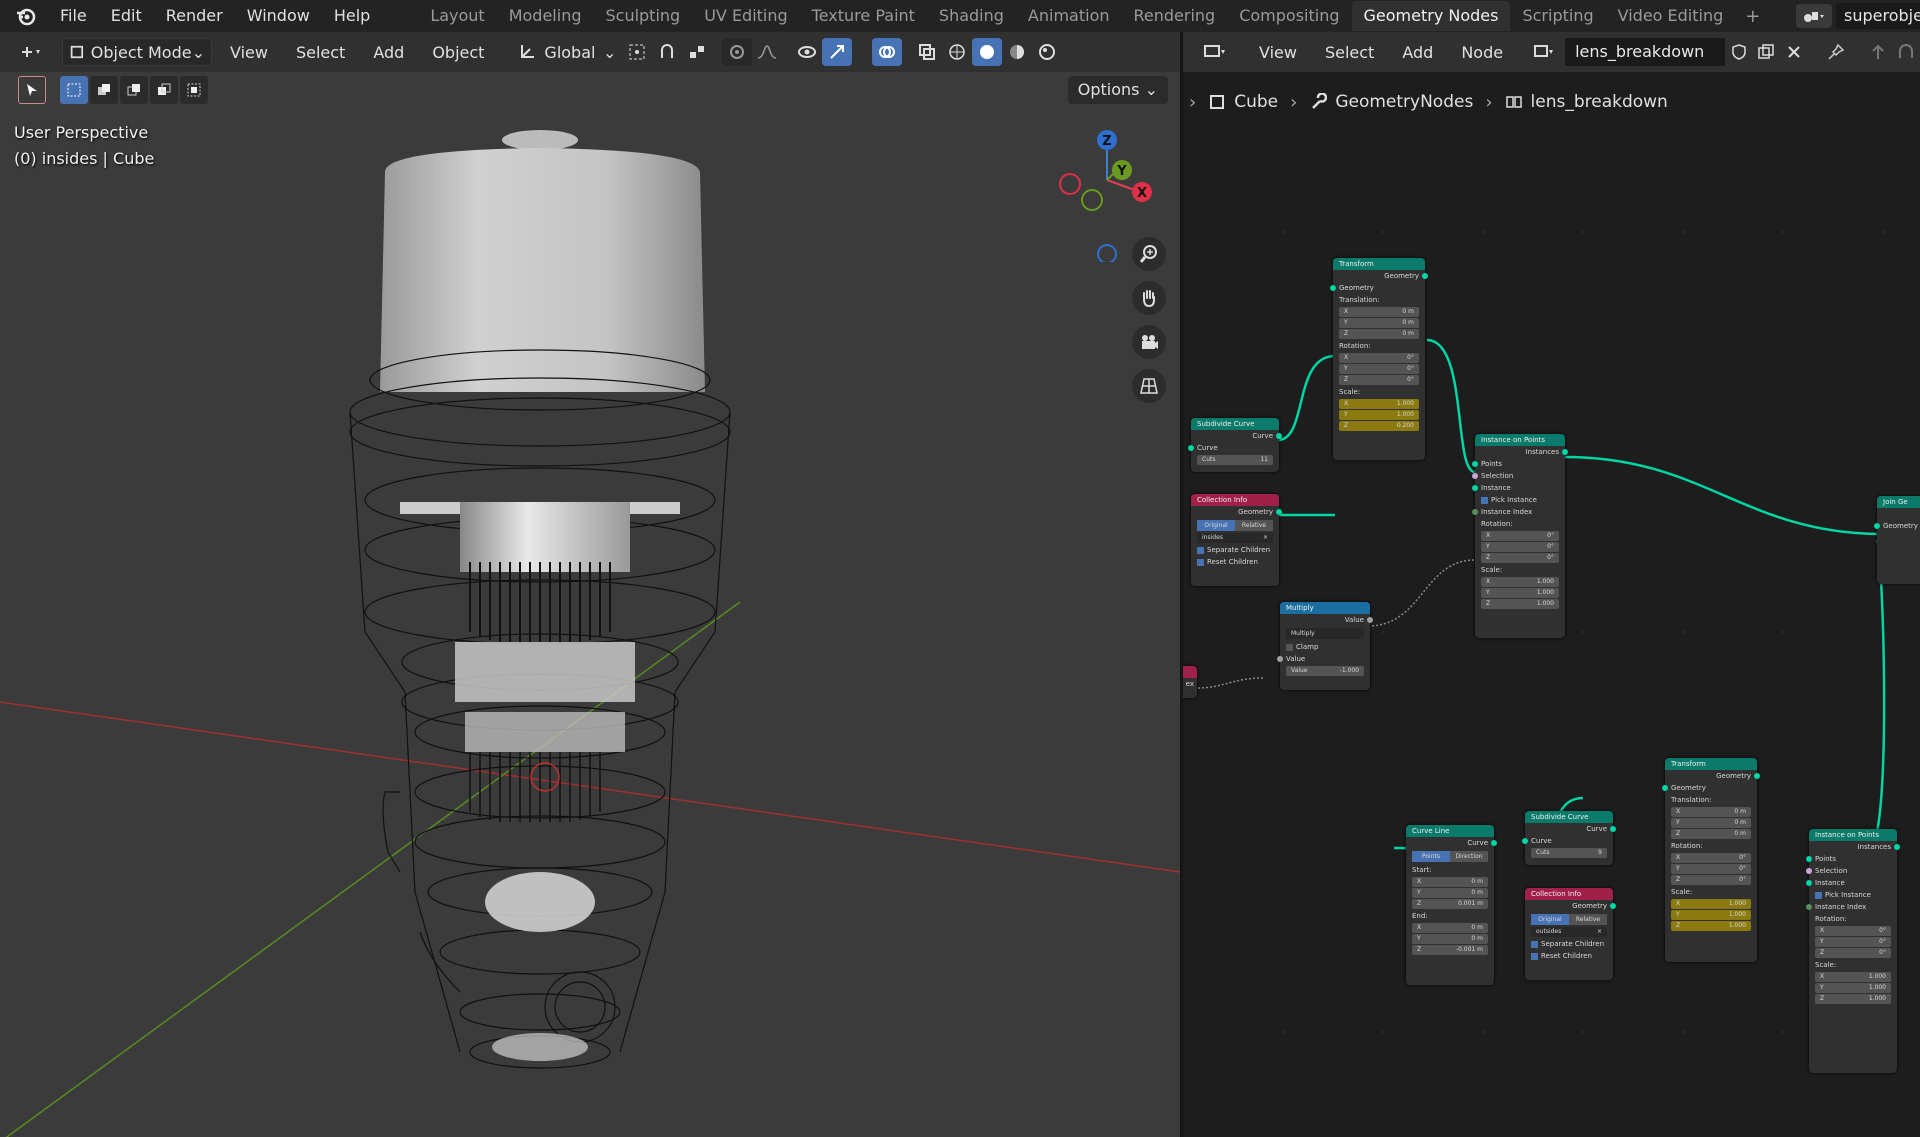  Describe the element at coordinates (1586, 102) in the screenshot. I see `breadcrumb-node-tree: lens_breakdown` at that location.